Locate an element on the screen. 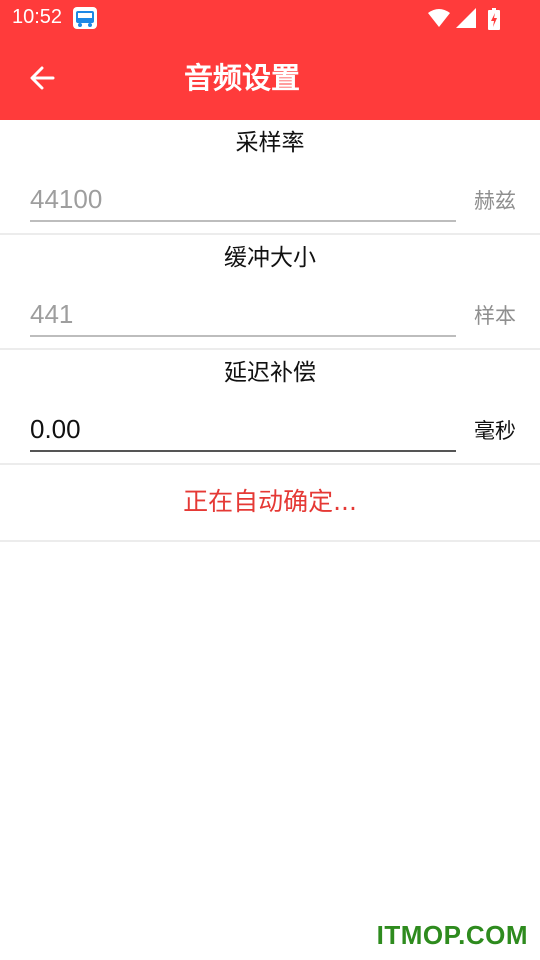 The height and width of the screenshot is (960, 540). latency-label: 延迟补偿 is located at coordinates (270, 373).